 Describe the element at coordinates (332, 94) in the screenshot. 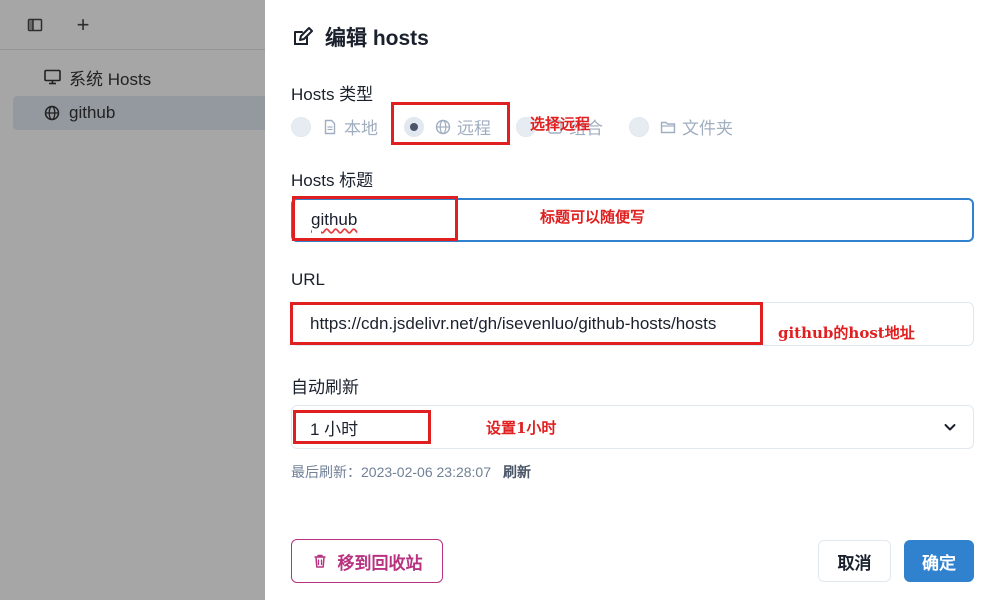

I see `hosts-type-label: Hosts 类型` at that location.